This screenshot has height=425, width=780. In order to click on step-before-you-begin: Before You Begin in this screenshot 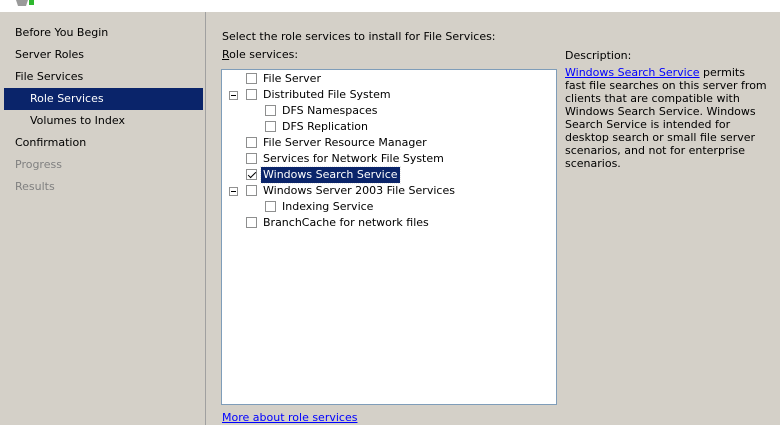, I will do `click(102, 33)`.